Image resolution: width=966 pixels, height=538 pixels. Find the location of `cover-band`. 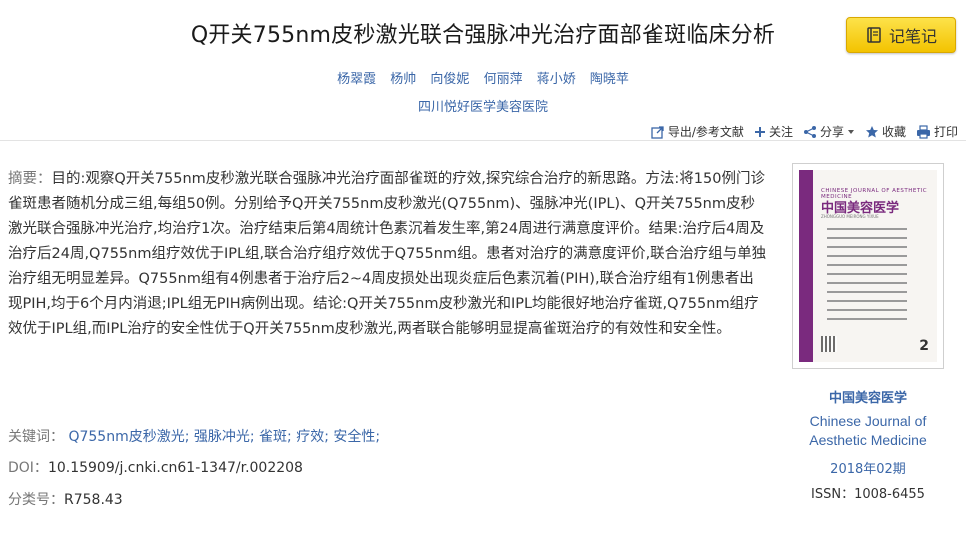

cover-band is located at coordinates (806, 266).